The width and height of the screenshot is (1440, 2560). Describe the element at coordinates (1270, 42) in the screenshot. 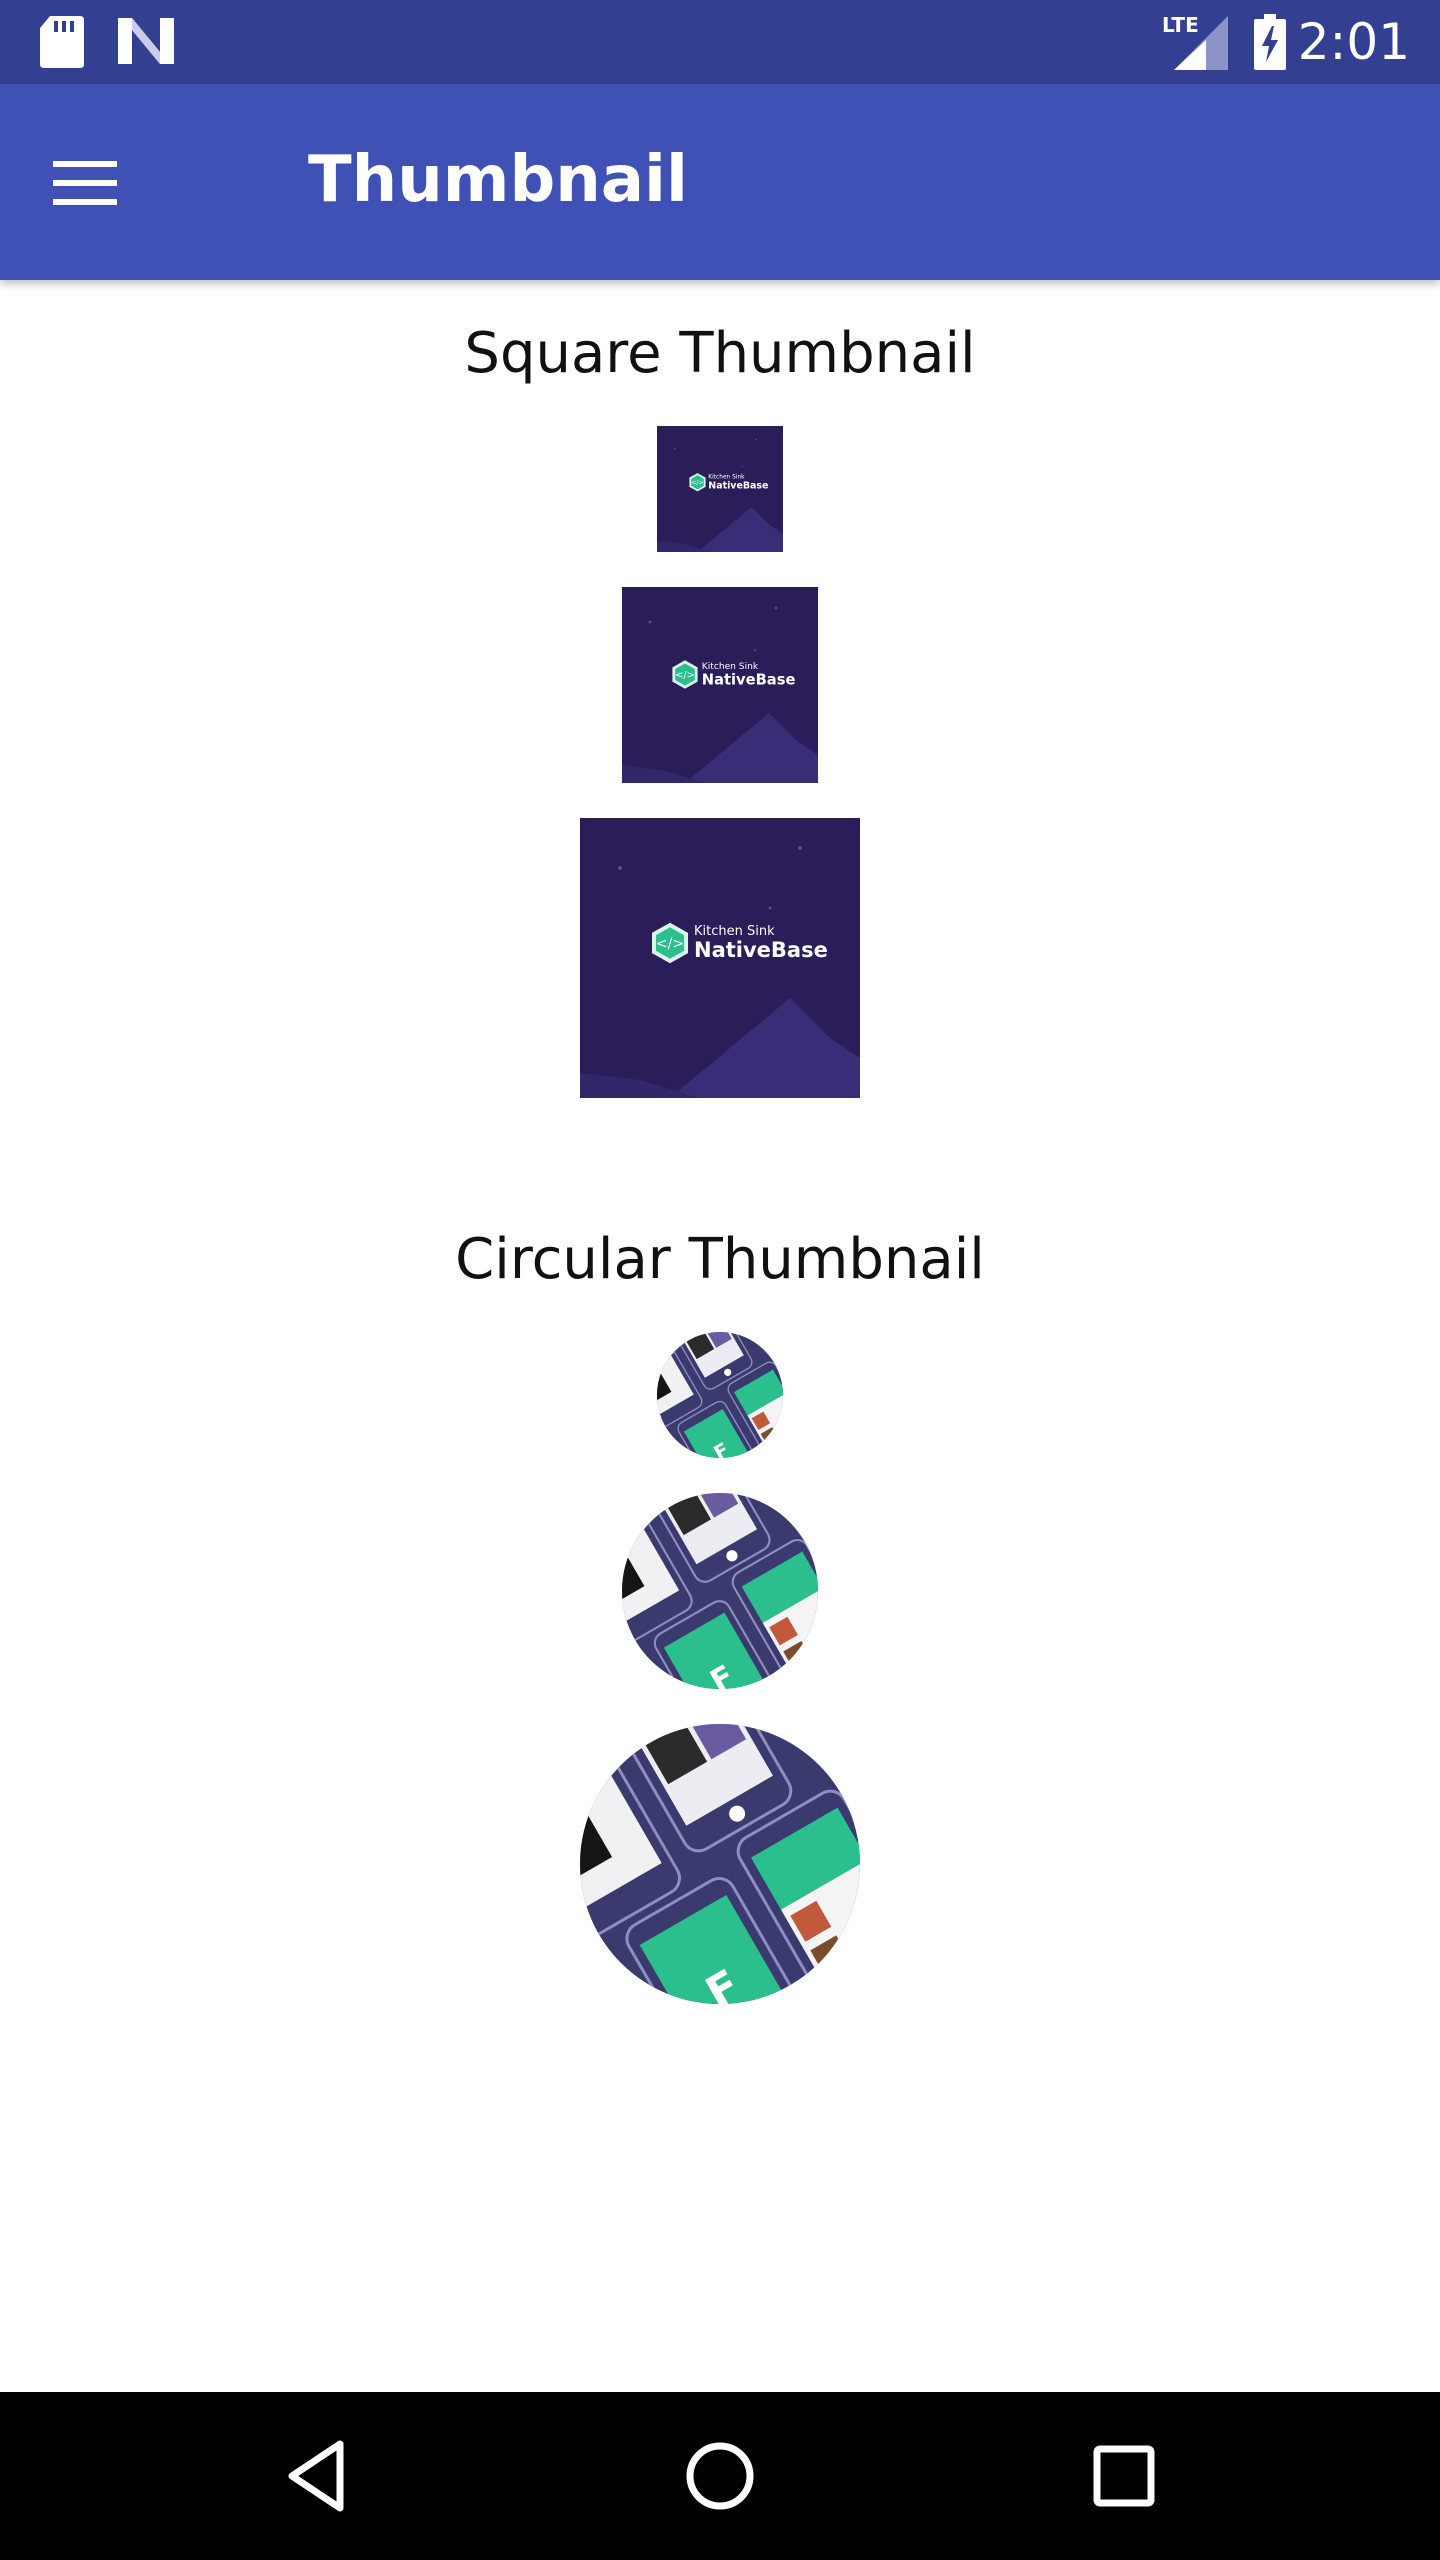

I see `battery-charging-icon` at that location.